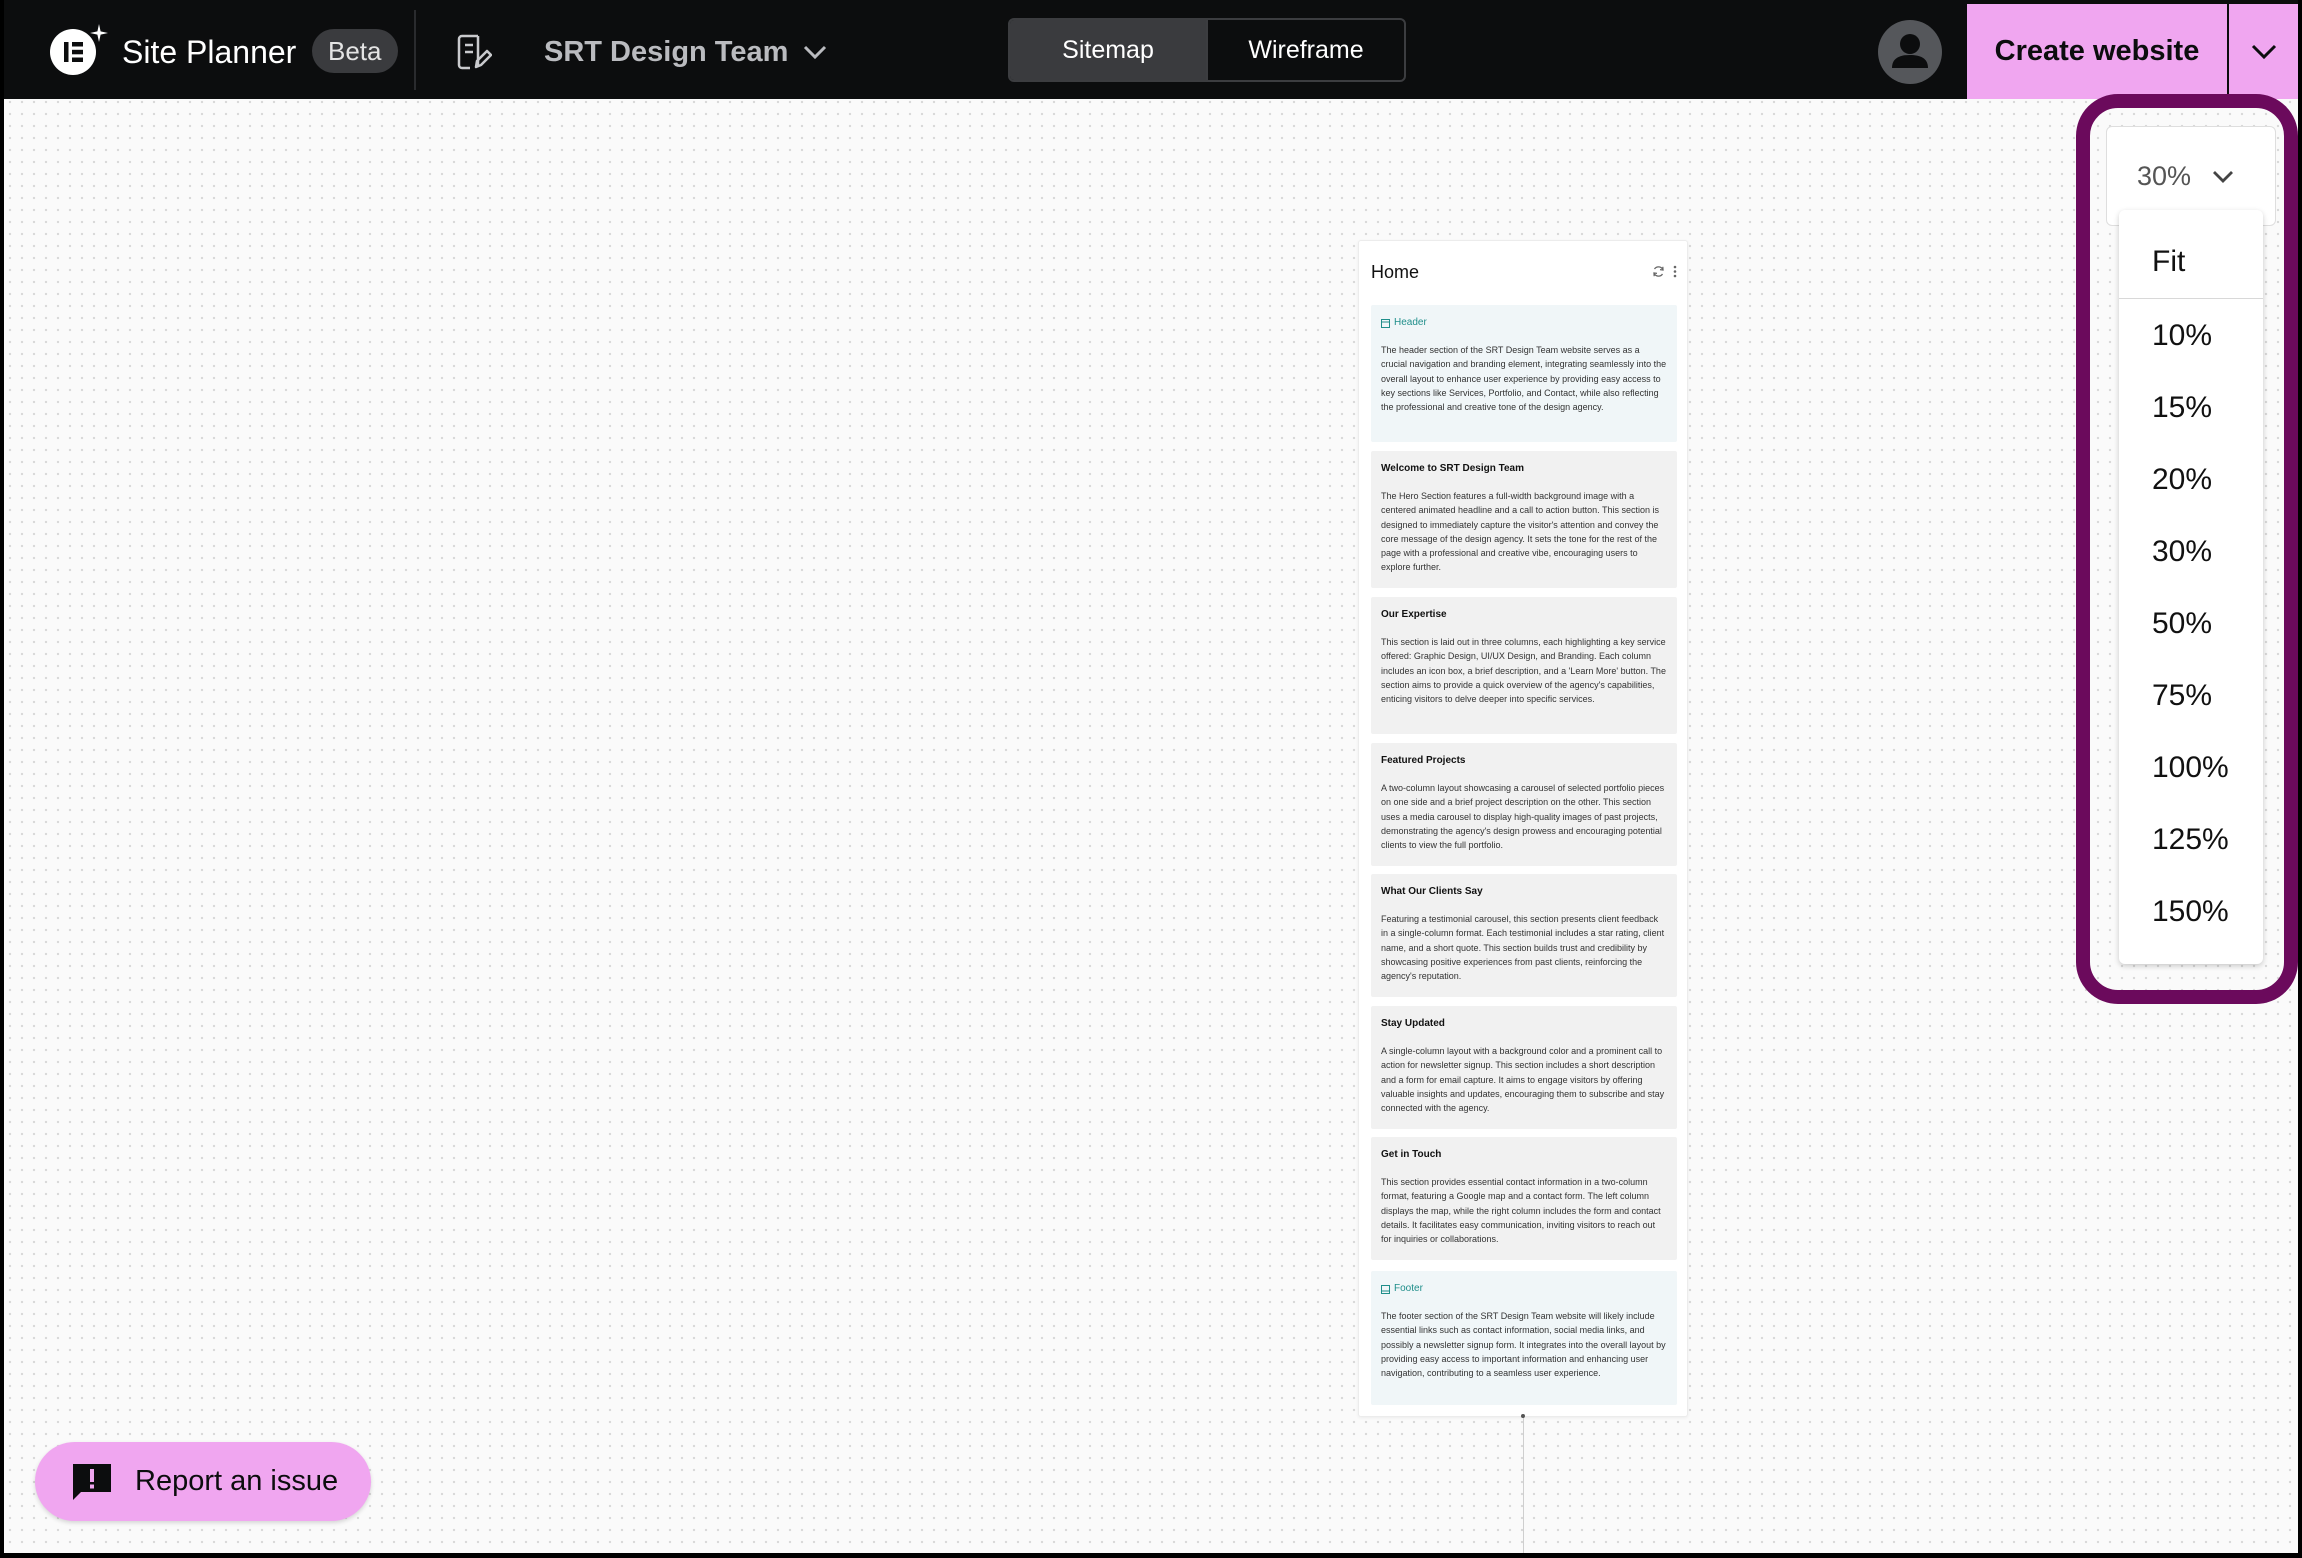 This screenshot has width=2302, height=1558. Describe the element at coordinates (92, 1481) in the screenshot. I see `feedback-alert-icon` at that location.